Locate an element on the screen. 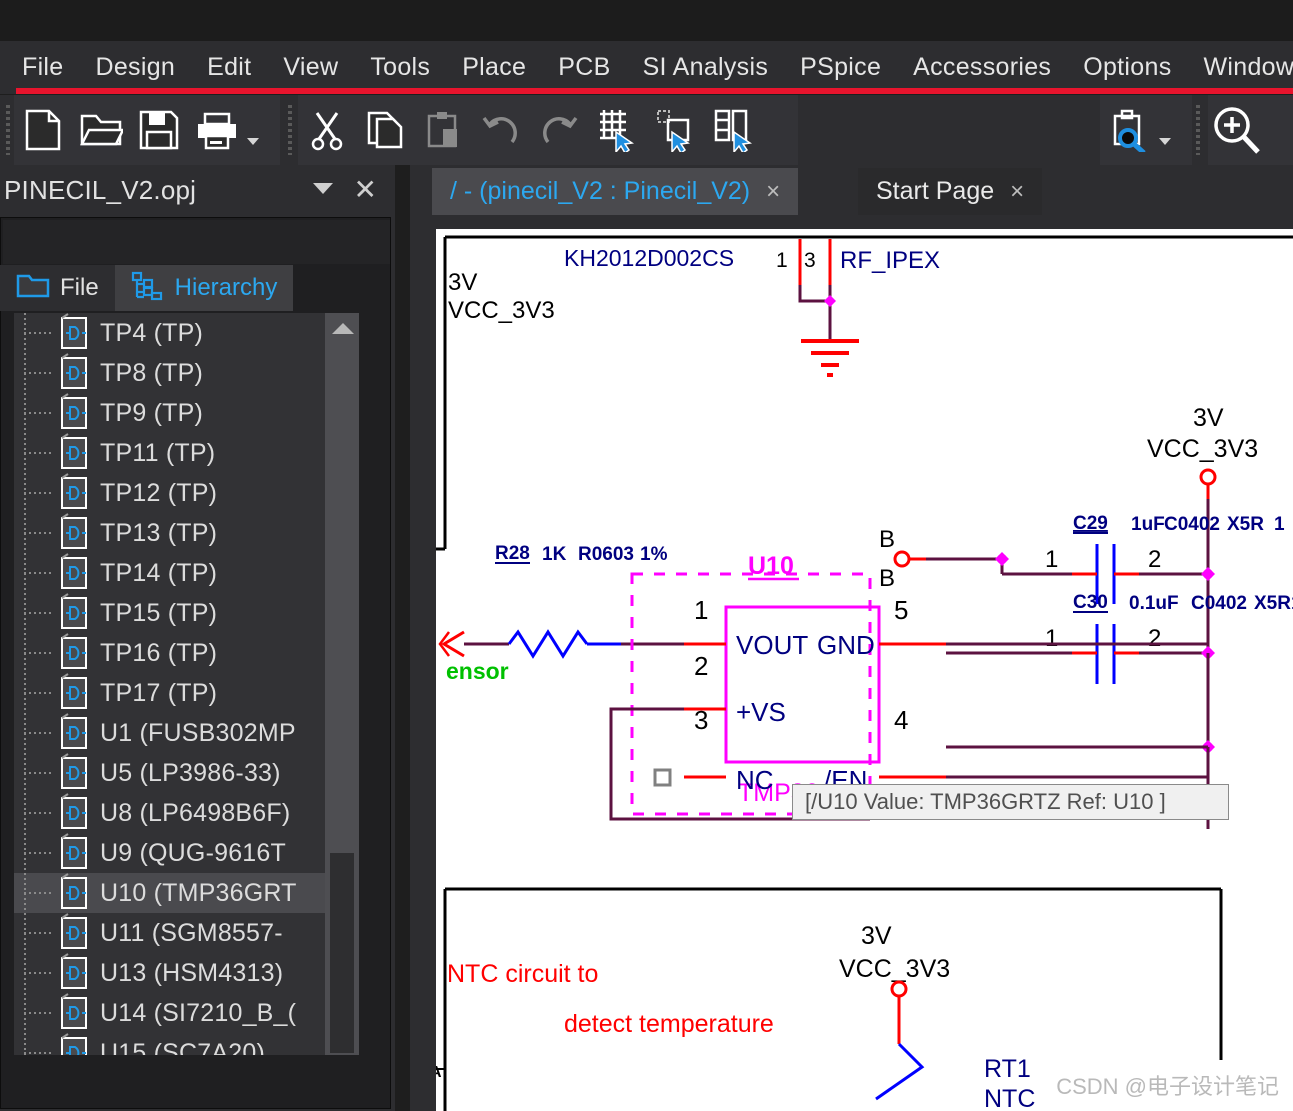  c29-pin2-num: 2 is located at coordinates (1154, 559).